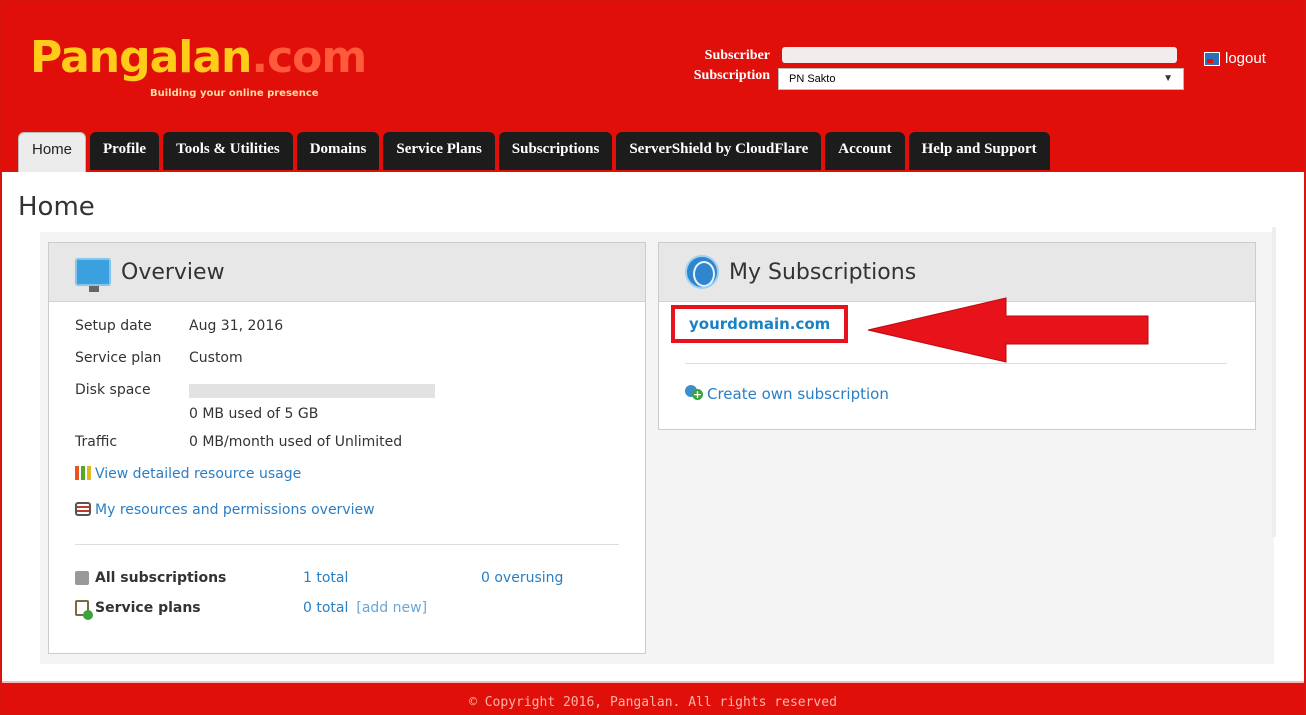 This screenshot has height=715, width=1306. I want to click on dropdown-arrow-icon: ▼, so click(1168, 78).